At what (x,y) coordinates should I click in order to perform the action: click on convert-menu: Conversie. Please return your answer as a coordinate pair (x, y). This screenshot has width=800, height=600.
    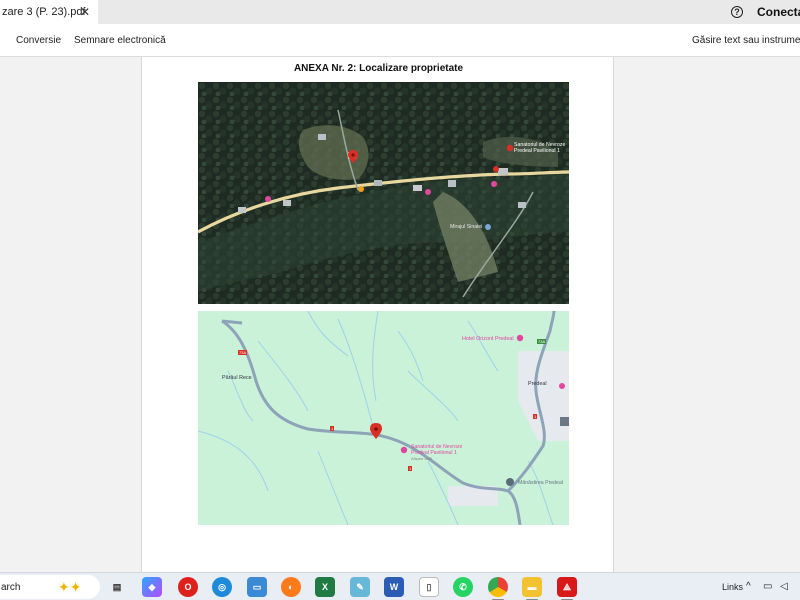
    Looking at the image, I should click on (38, 40).